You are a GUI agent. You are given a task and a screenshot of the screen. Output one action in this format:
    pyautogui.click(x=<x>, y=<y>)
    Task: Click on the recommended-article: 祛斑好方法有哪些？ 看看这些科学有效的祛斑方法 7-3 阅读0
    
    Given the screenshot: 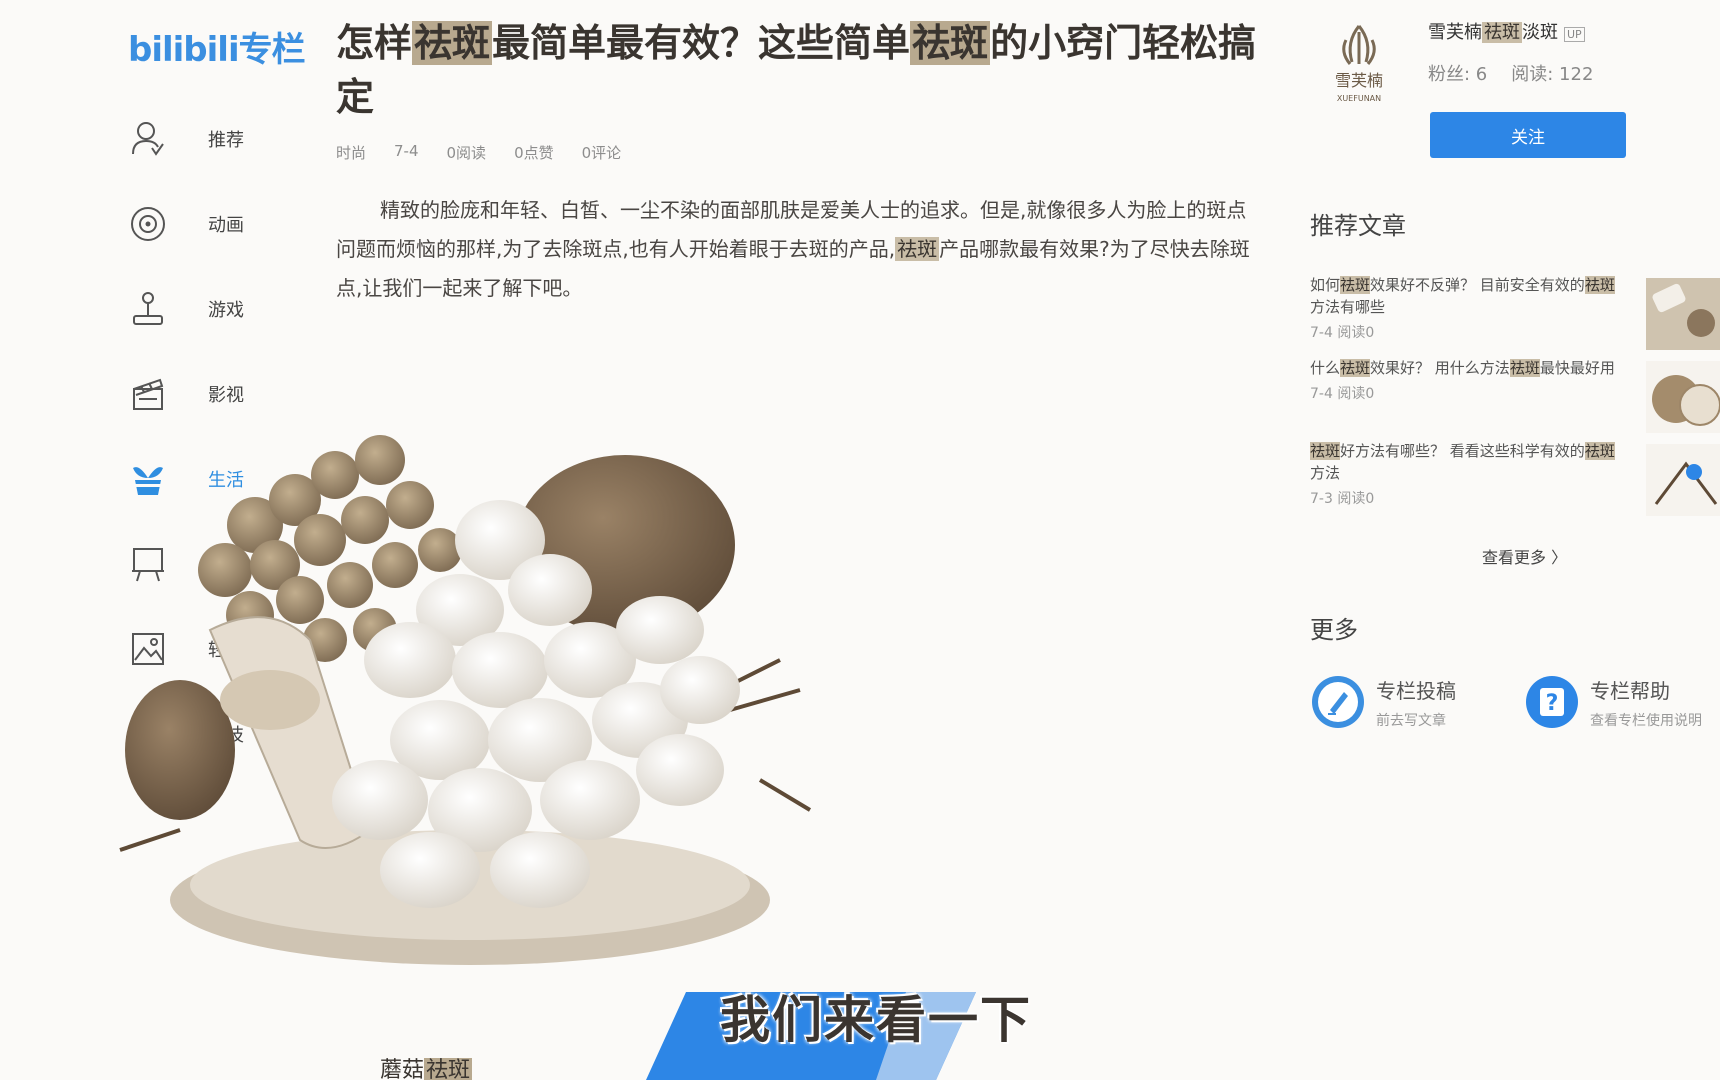 What is the action you would take?
    pyautogui.click(x=1515, y=481)
    